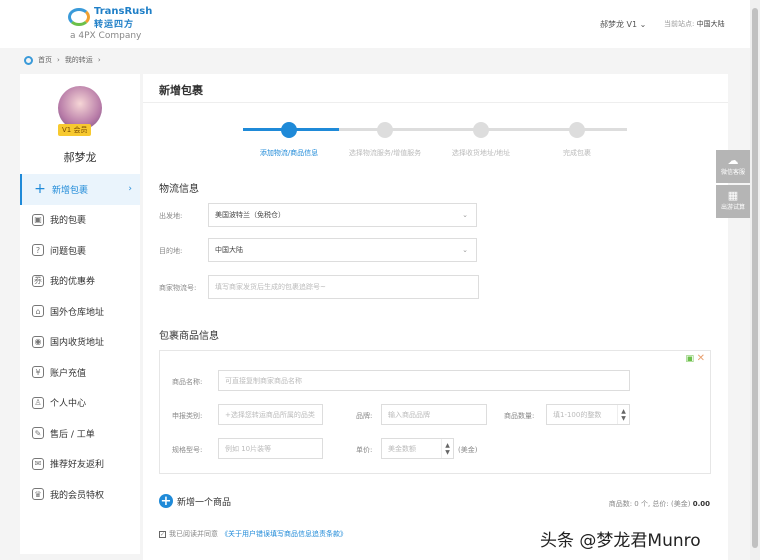 The height and width of the screenshot is (560, 760). I want to click on step-dot, so click(481, 130).